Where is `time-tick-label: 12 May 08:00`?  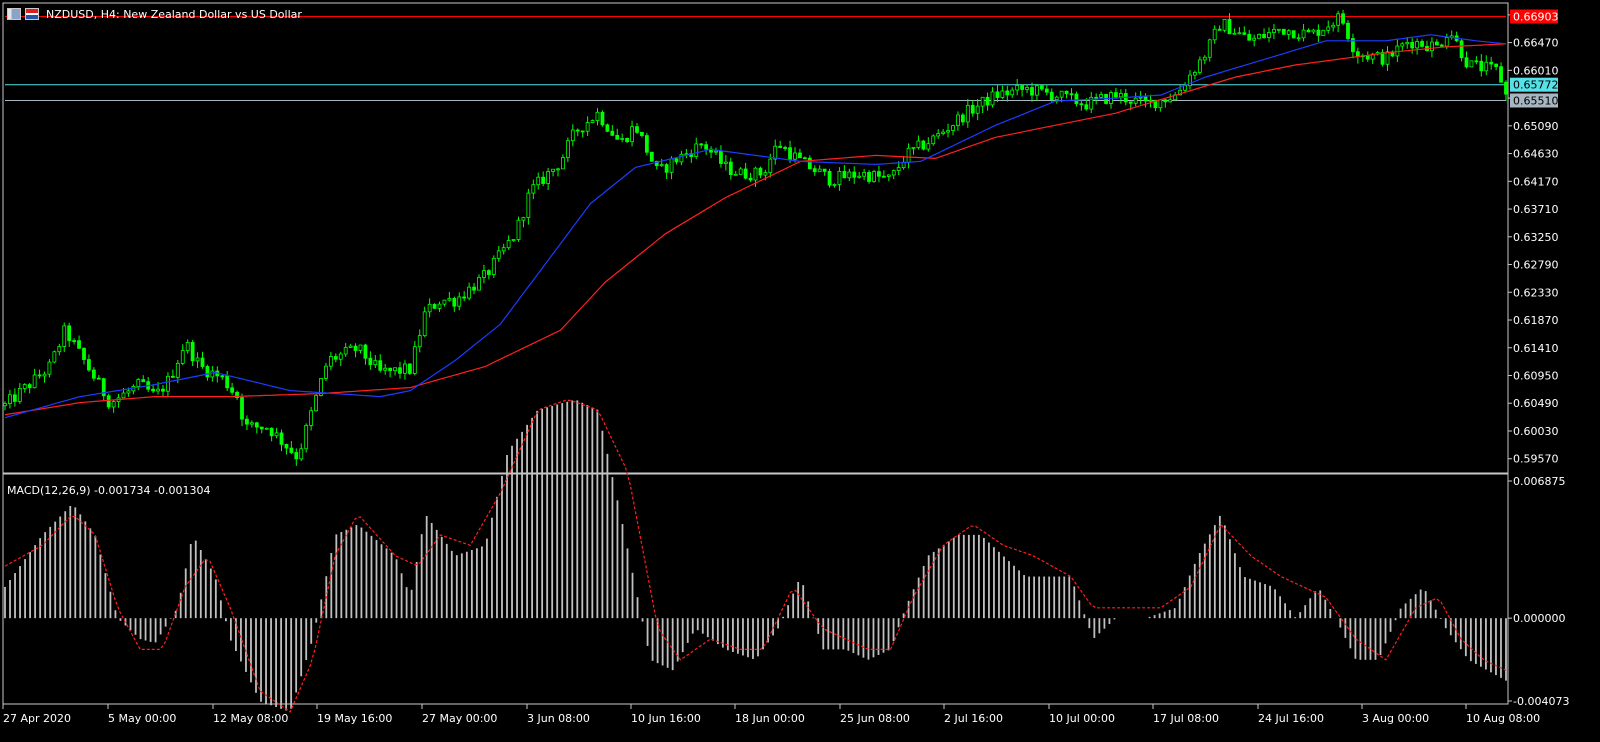 time-tick-label: 12 May 08:00 is located at coordinates (250, 718).